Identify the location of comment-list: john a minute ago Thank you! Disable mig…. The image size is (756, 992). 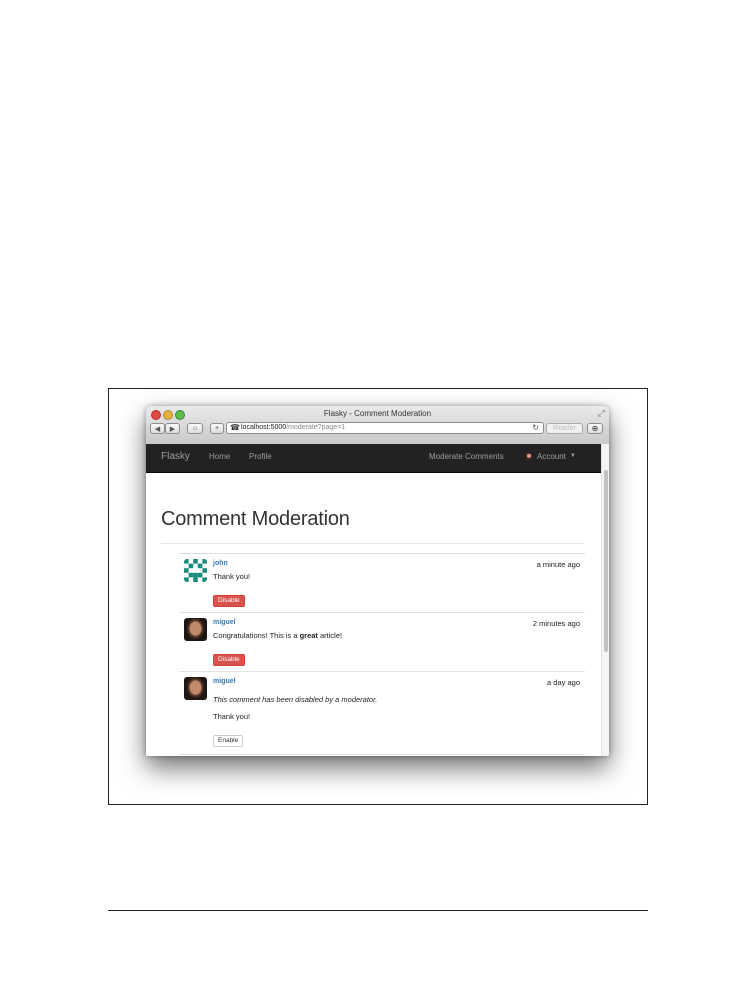
(382, 654).